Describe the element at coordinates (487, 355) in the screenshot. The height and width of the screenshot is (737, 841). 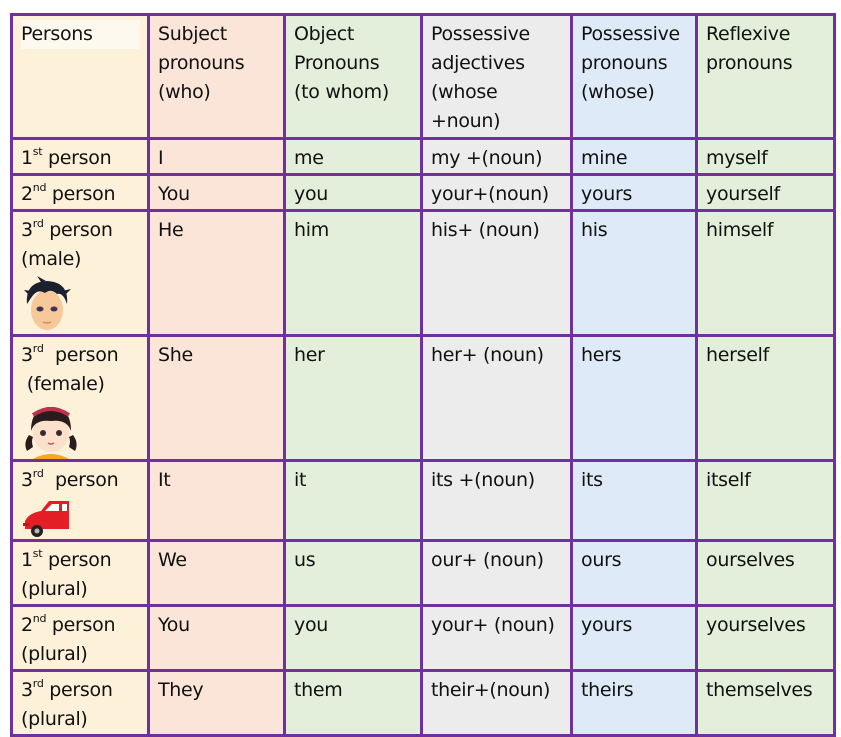
I see `possessive-adjective: her+ (noun)` at that location.